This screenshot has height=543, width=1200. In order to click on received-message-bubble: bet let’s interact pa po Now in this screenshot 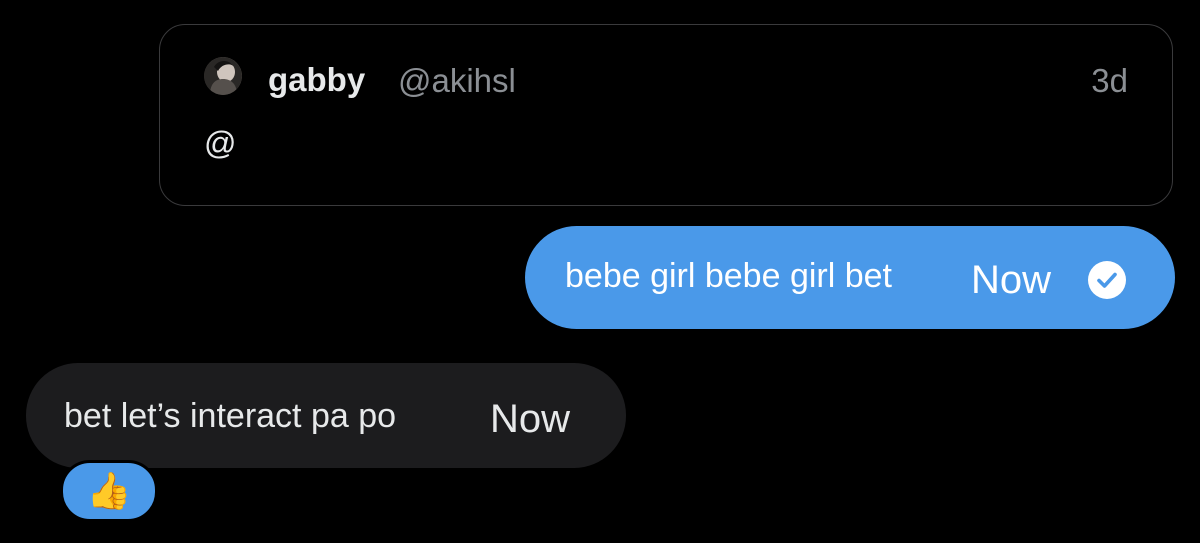, I will do `click(326, 415)`.